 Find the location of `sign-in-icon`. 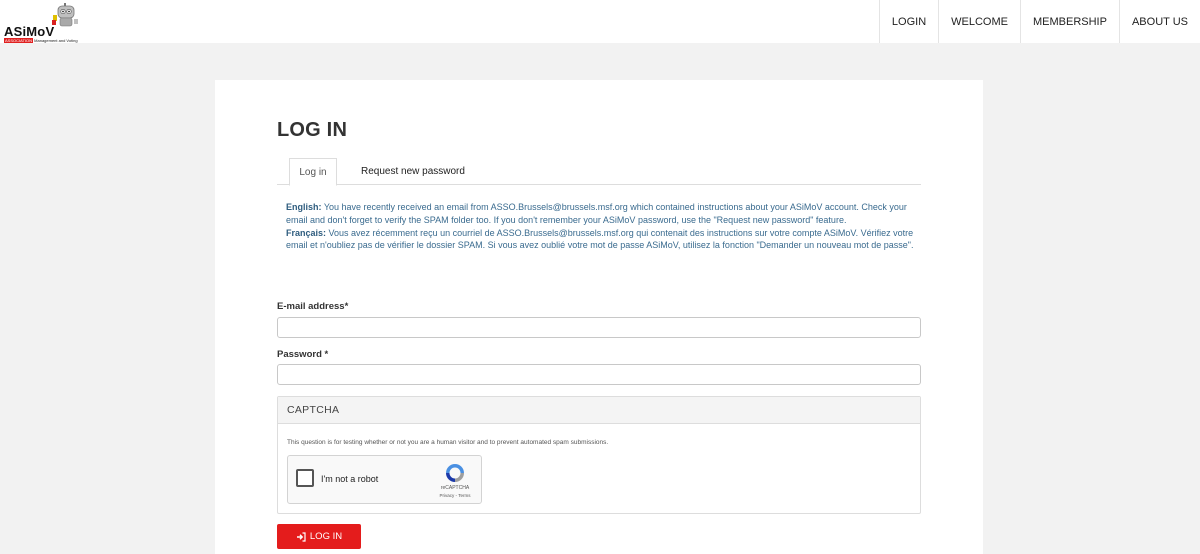

sign-in-icon is located at coordinates (301, 536).